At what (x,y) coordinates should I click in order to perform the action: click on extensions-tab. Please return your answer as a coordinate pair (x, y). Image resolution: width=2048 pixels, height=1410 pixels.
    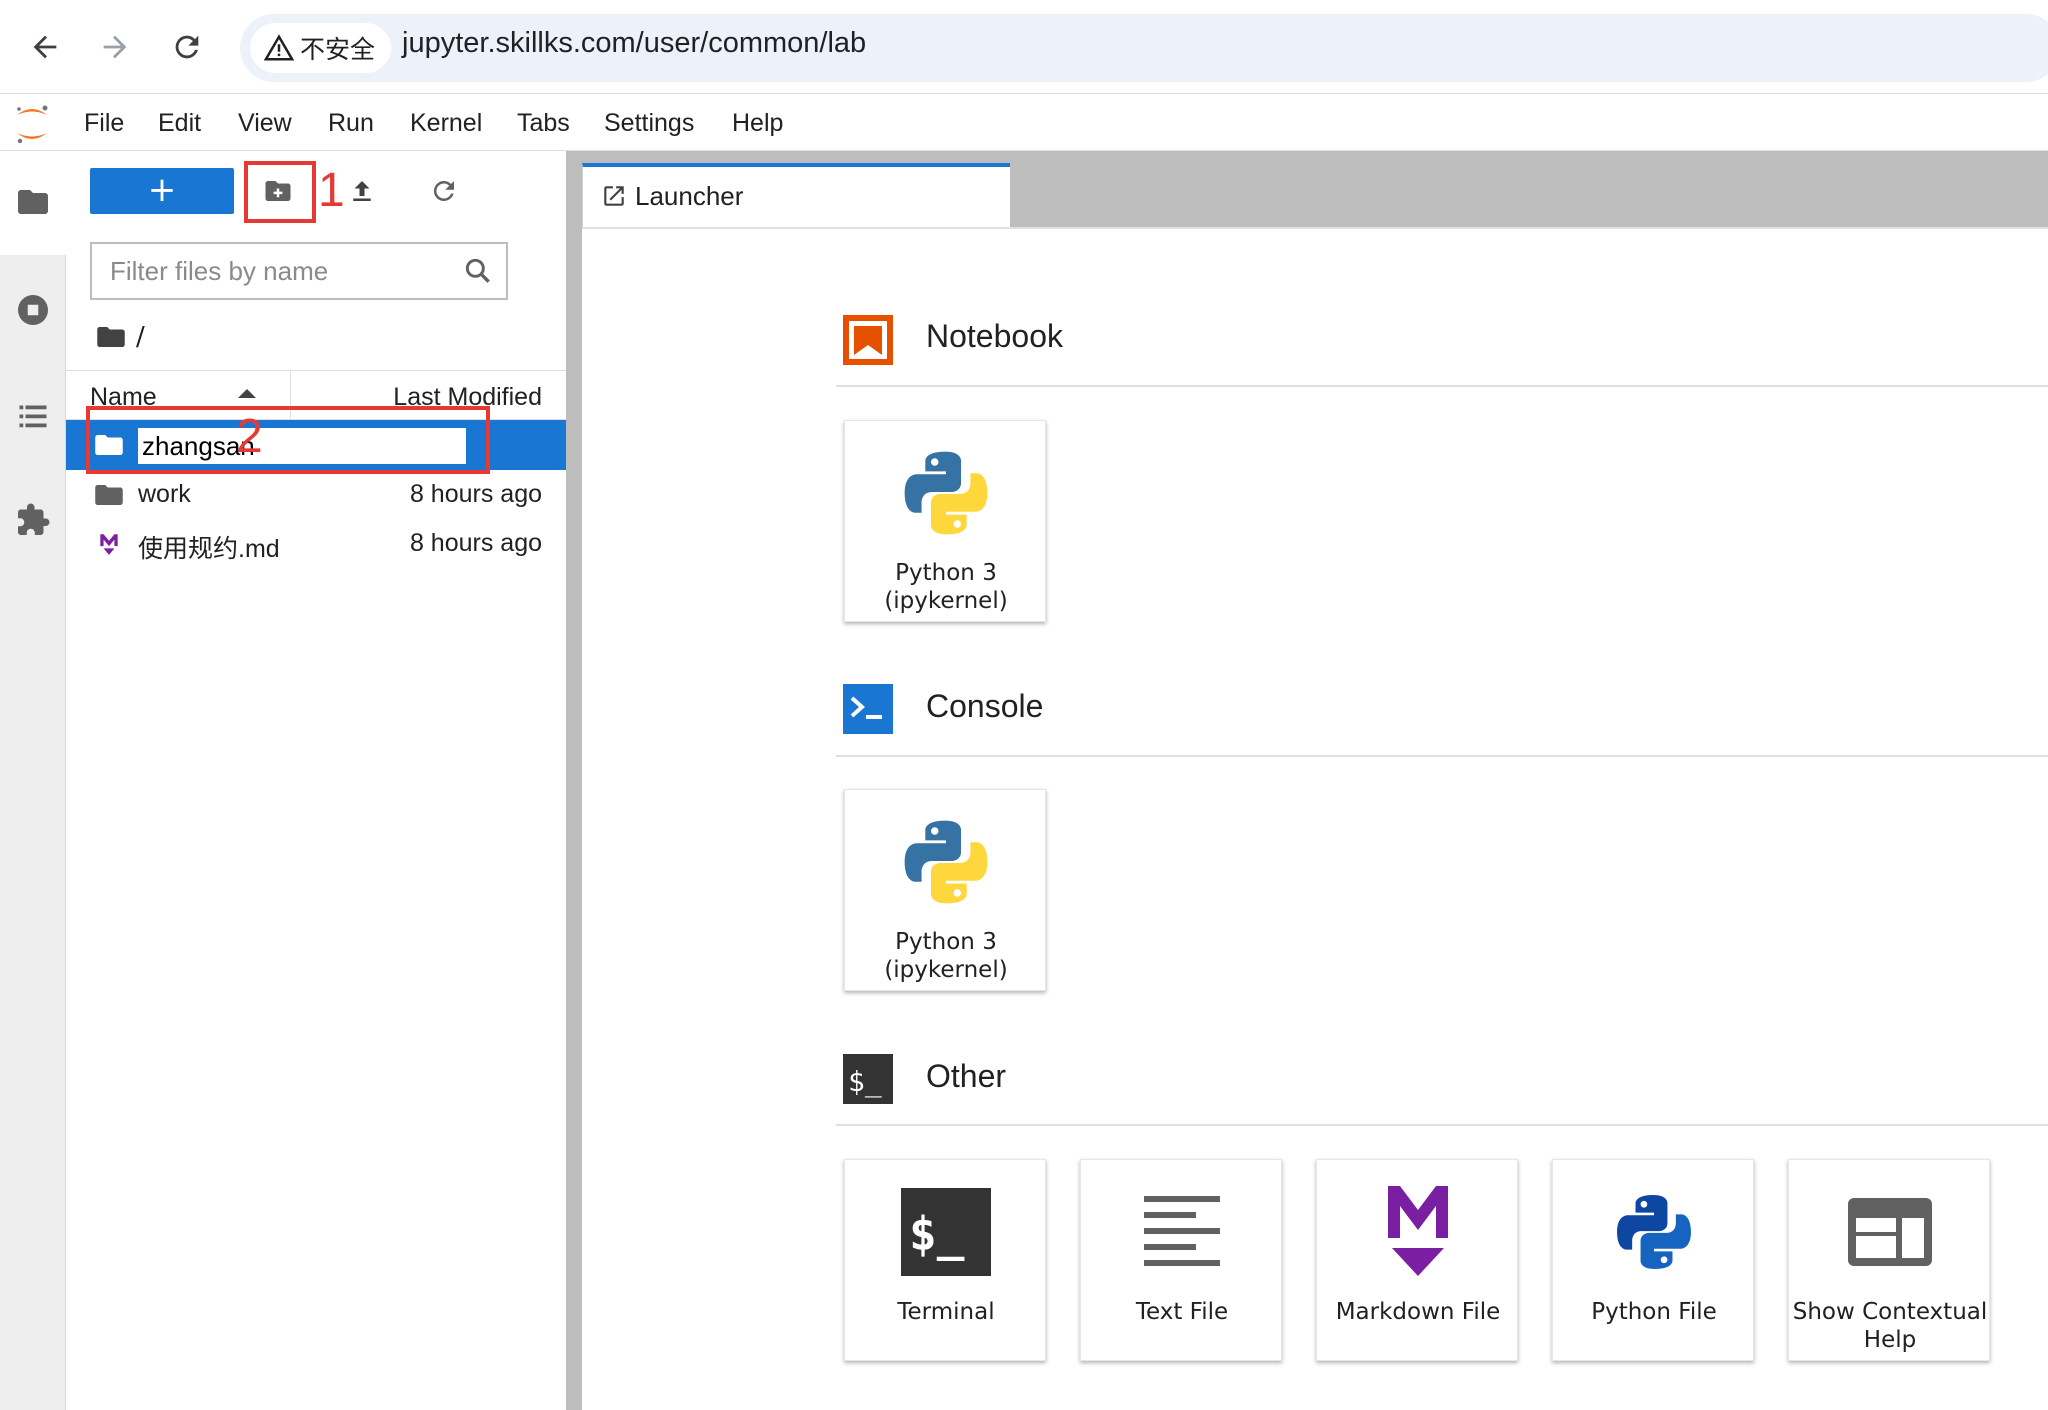
    Looking at the image, I should click on (33, 520).